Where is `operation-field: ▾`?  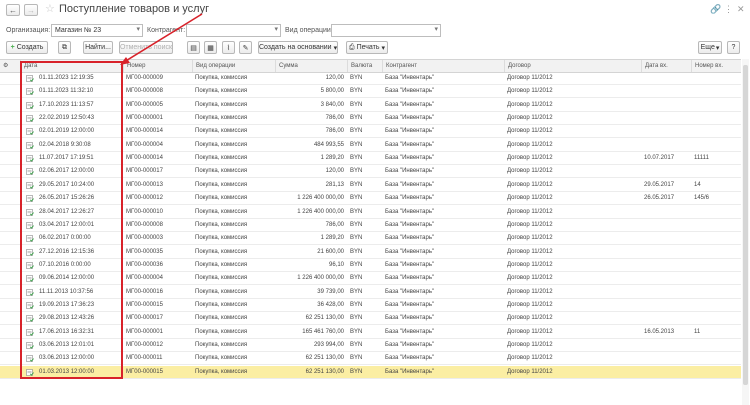 operation-field: ▾ is located at coordinates (386, 30).